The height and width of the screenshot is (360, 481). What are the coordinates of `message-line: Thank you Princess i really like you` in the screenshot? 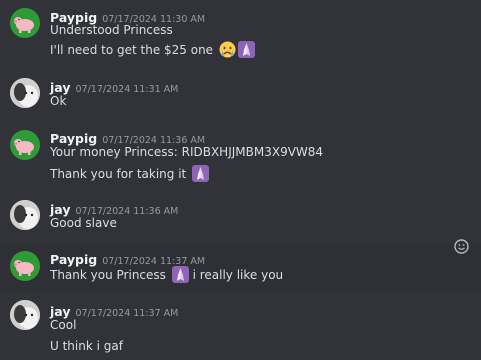 It's located at (166, 274).